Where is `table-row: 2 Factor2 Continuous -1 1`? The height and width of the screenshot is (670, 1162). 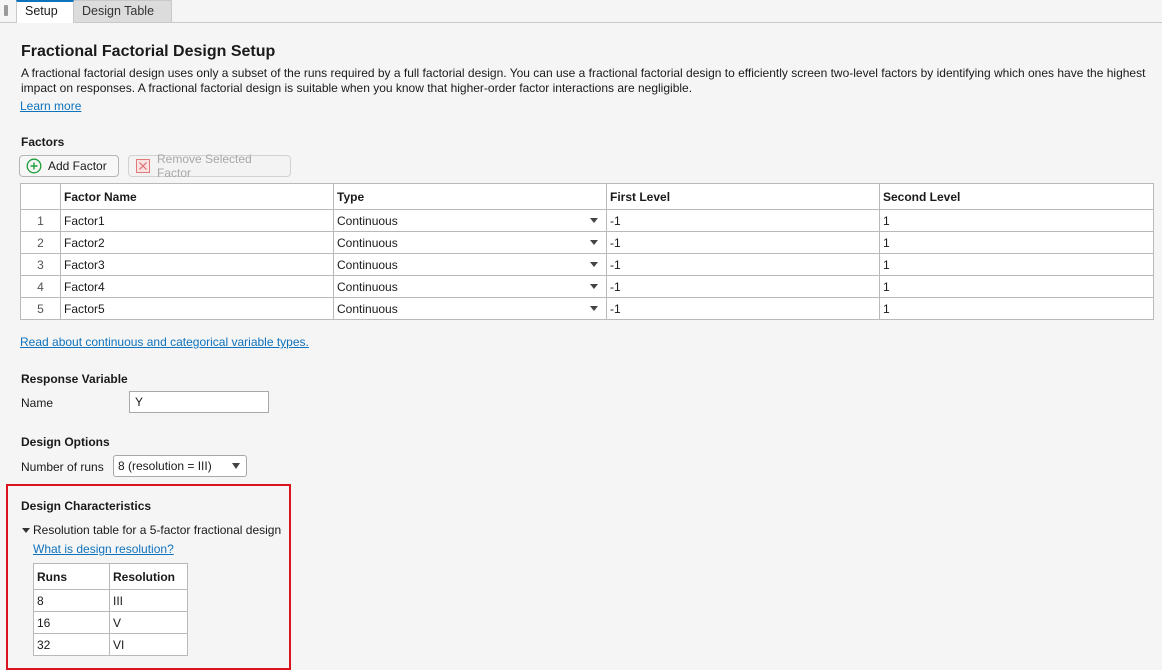 table-row: 2 Factor2 Continuous -1 1 is located at coordinates (587, 242).